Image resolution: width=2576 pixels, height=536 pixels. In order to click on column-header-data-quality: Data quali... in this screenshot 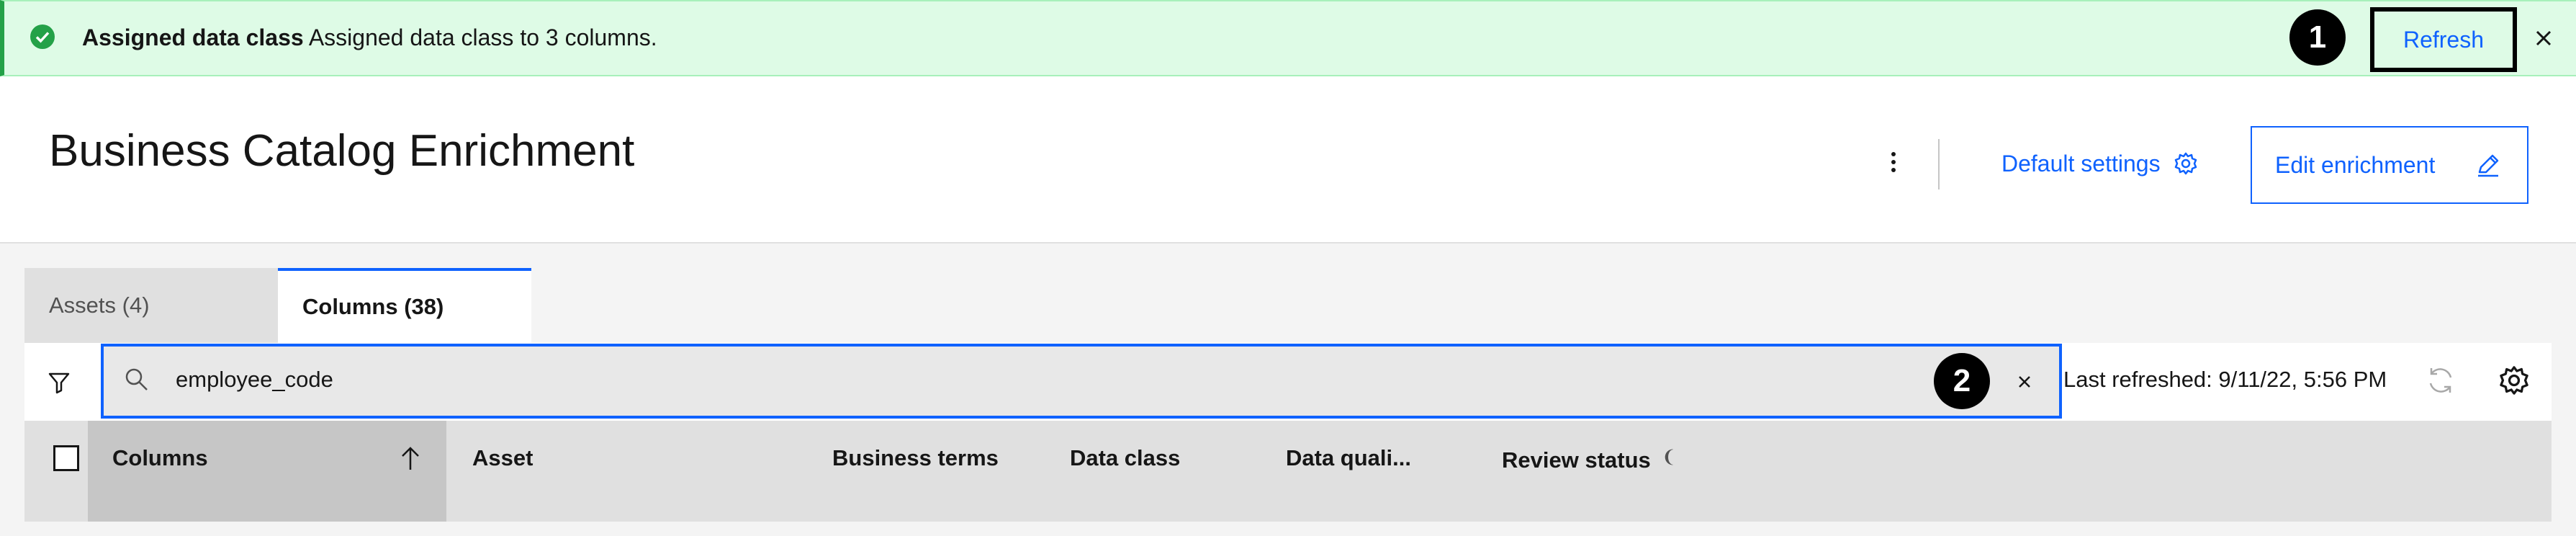, I will do `click(1348, 458)`.